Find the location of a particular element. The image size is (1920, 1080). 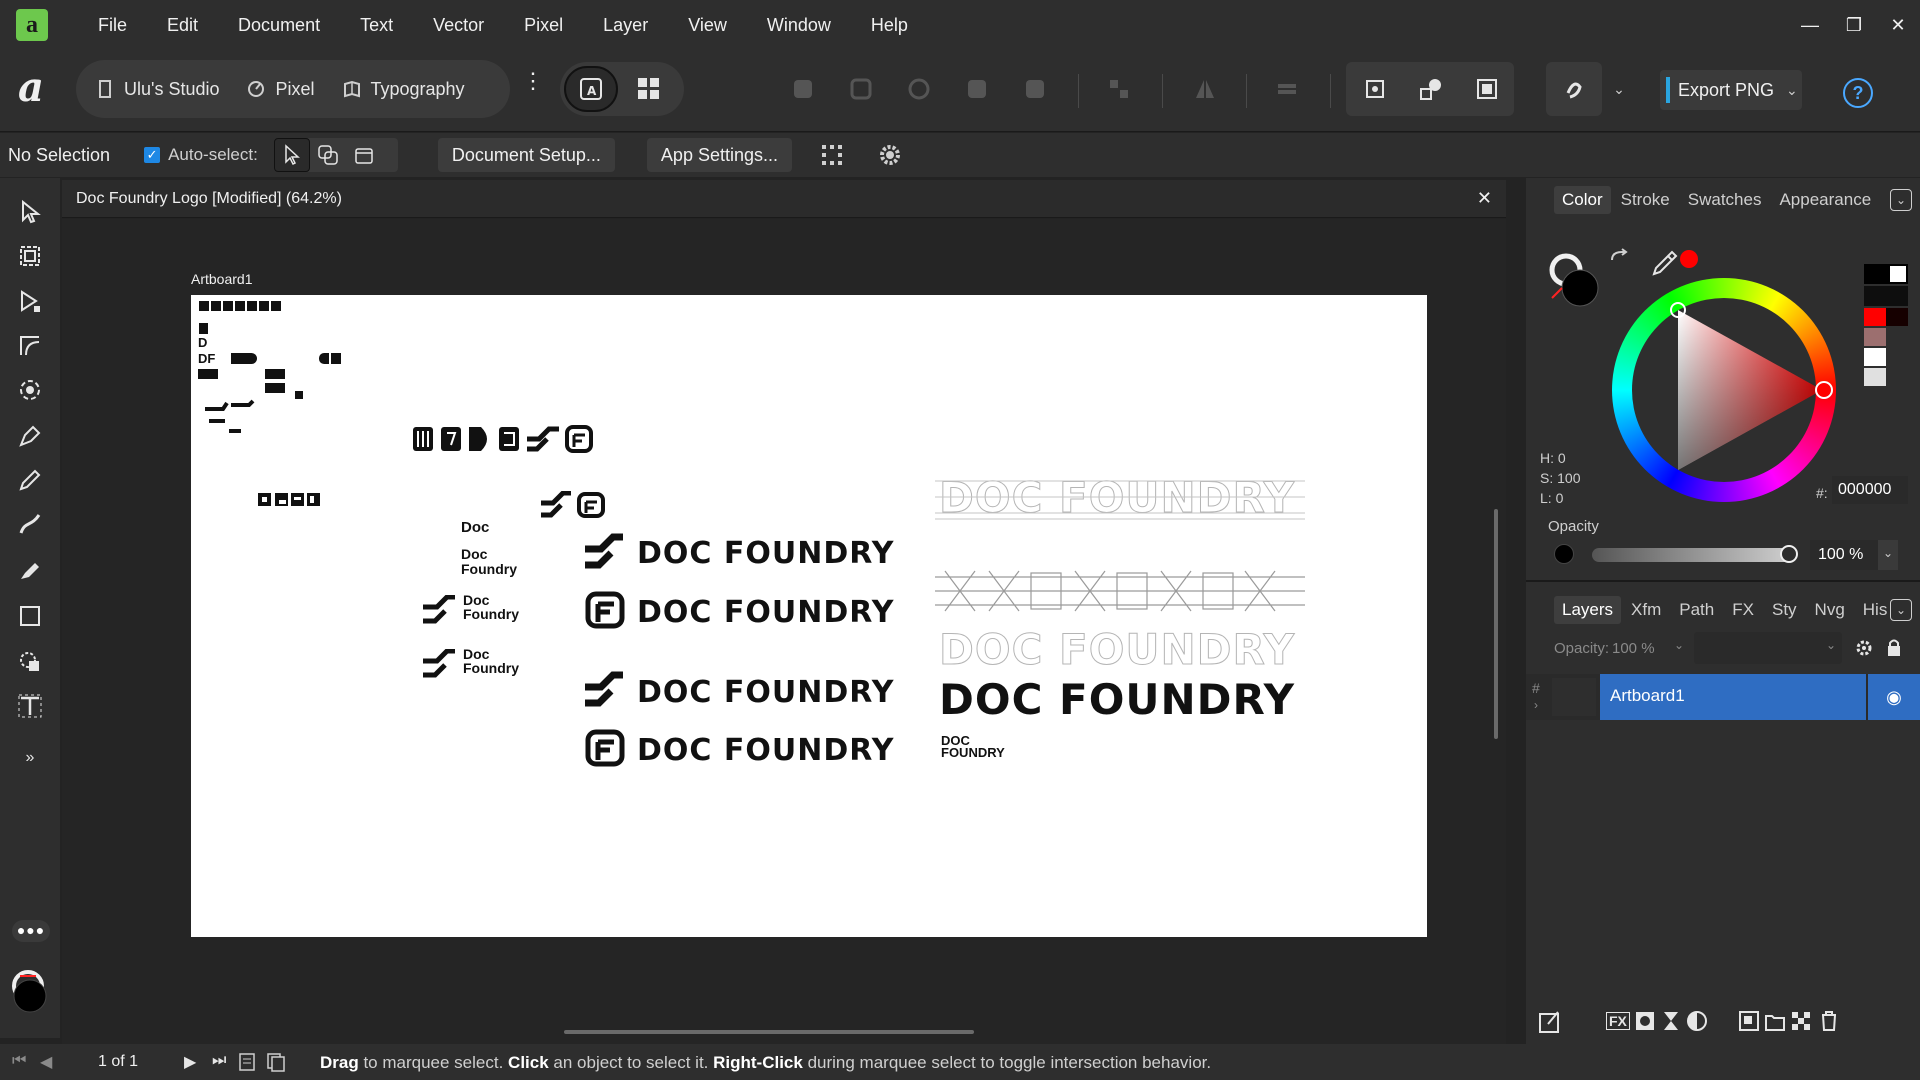

tab-transform: Xfm is located at coordinates (1646, 610).